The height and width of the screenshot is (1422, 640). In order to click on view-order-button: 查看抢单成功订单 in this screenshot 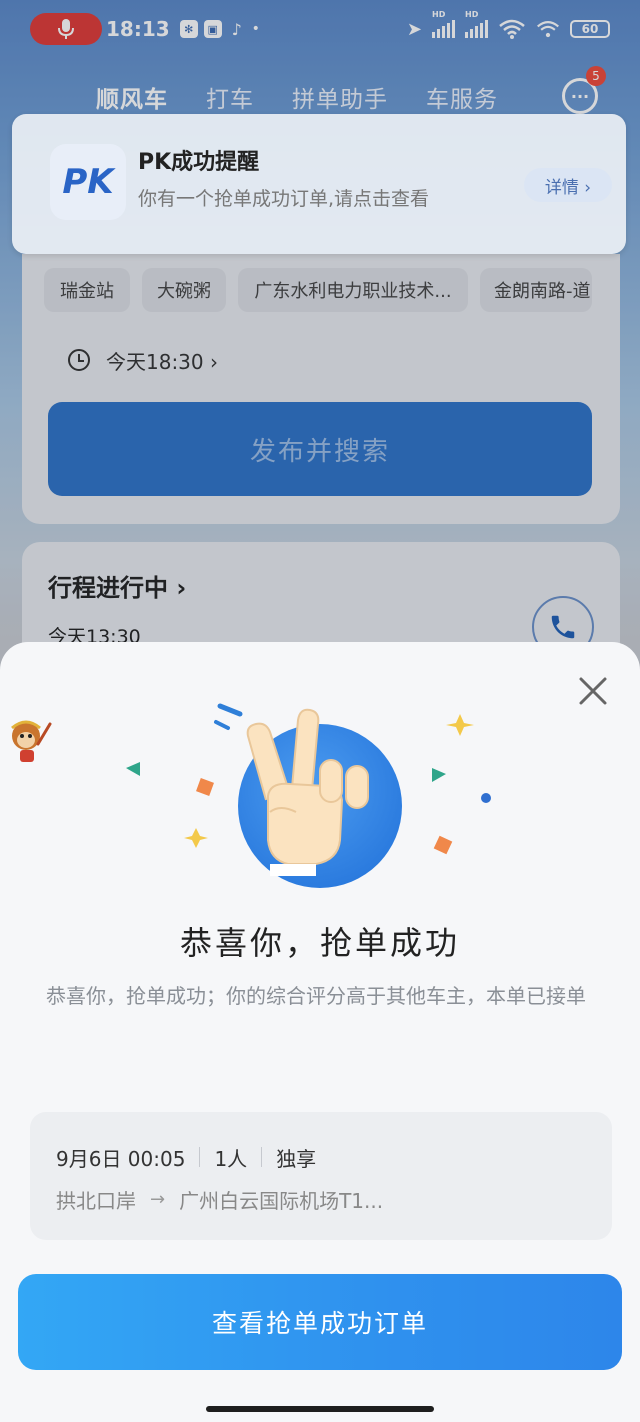, I will do `click(320, 1322)`.